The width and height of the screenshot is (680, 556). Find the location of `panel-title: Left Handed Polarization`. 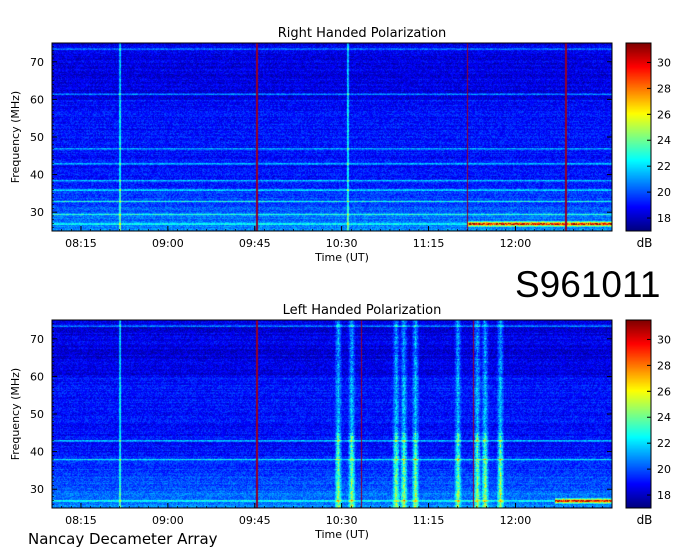

panel-title: Left Handed Polarization is located at coordinates (362, 310).